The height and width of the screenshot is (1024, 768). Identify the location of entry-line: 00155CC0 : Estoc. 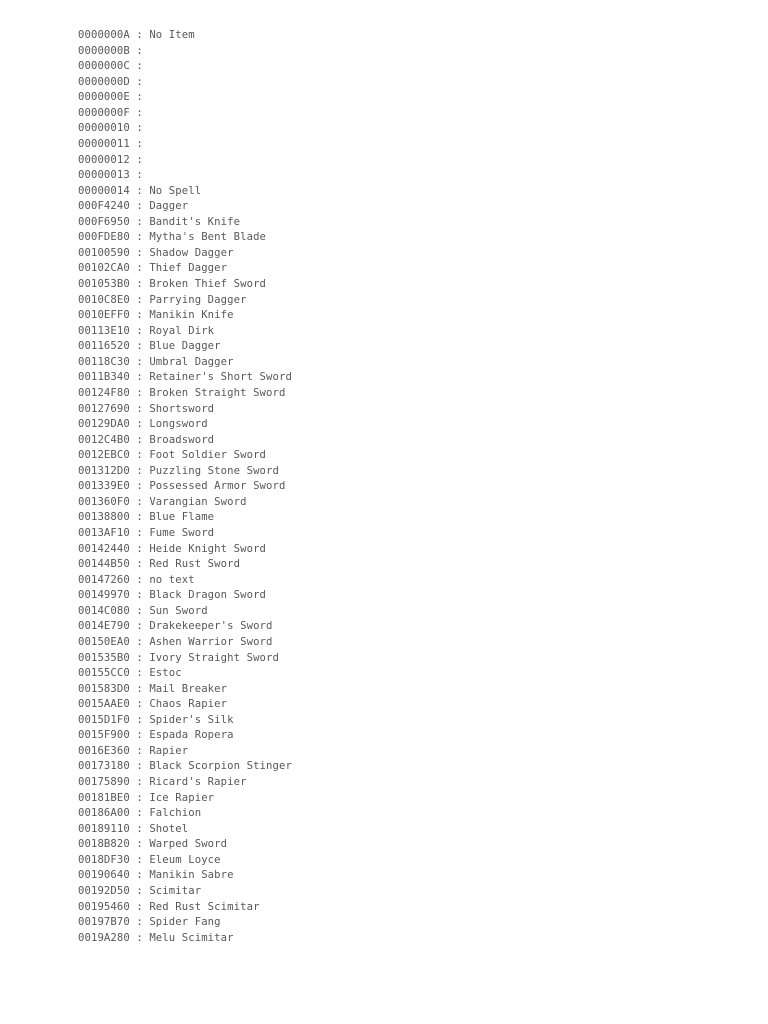
(408, 674).